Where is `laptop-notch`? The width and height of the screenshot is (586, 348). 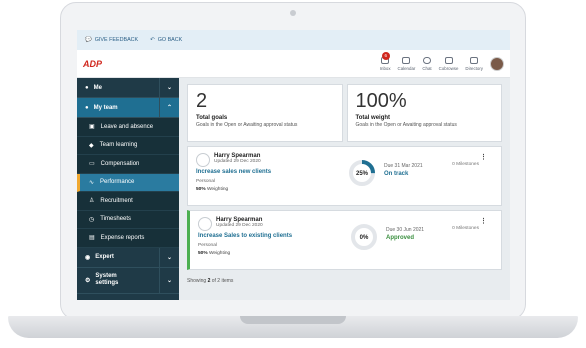
laptop-notch is located at coordinates (293, 320).